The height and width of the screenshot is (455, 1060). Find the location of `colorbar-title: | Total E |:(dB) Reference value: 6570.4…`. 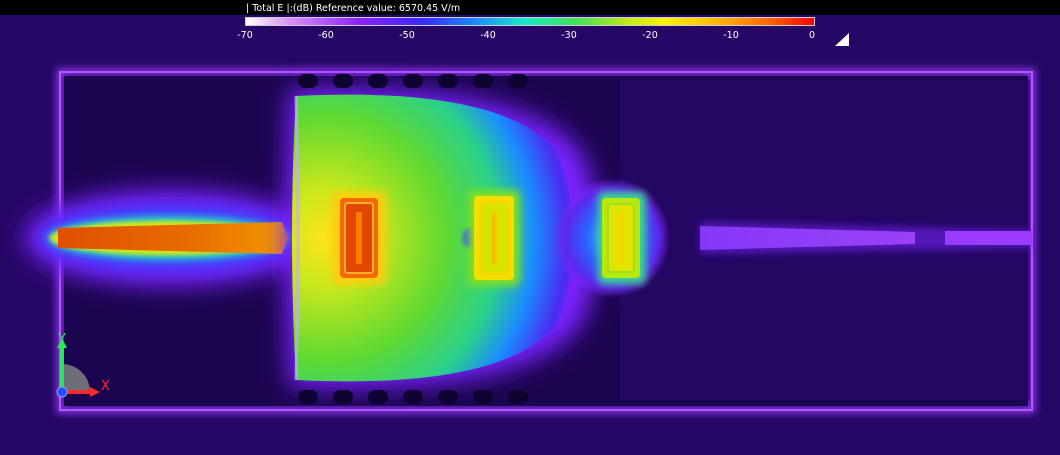

colorbar-title: | Total E |:(dB) Reference value: 6570.4… is located at coordinates (353, 8).